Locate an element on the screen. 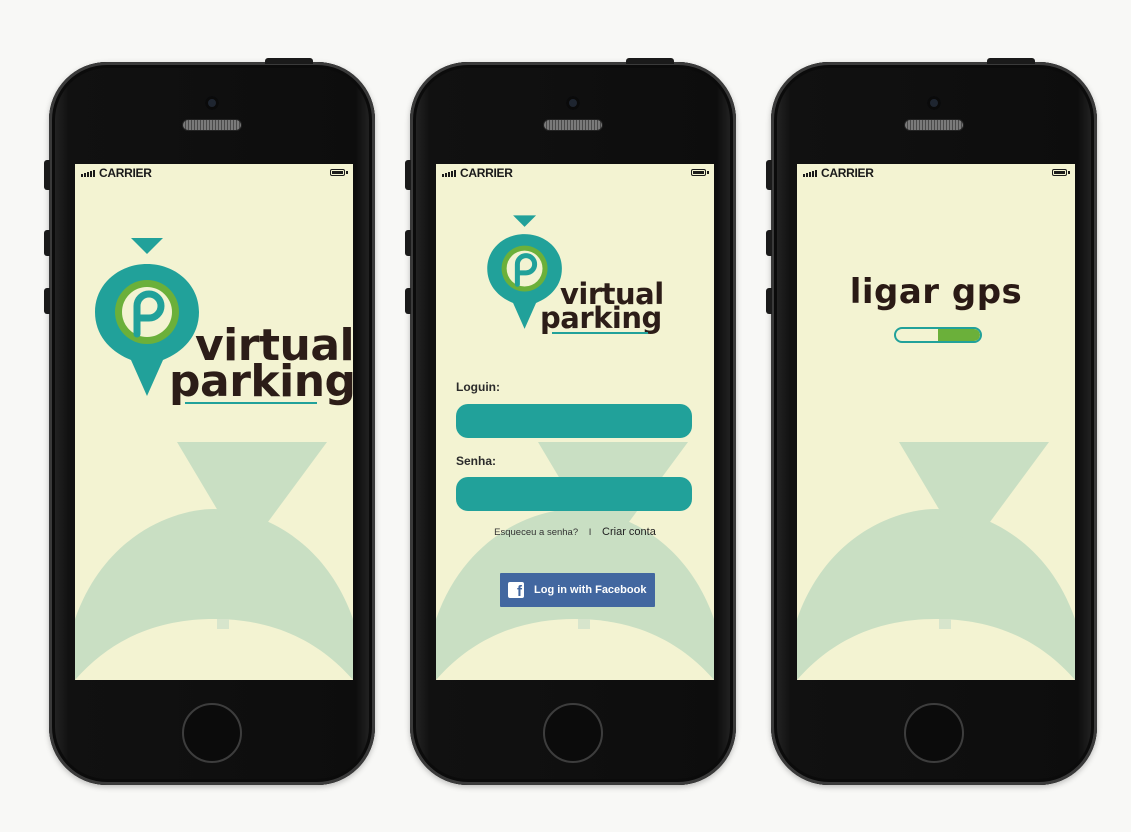  create-account-link: Criar conta is located at coordinates (629, 532).